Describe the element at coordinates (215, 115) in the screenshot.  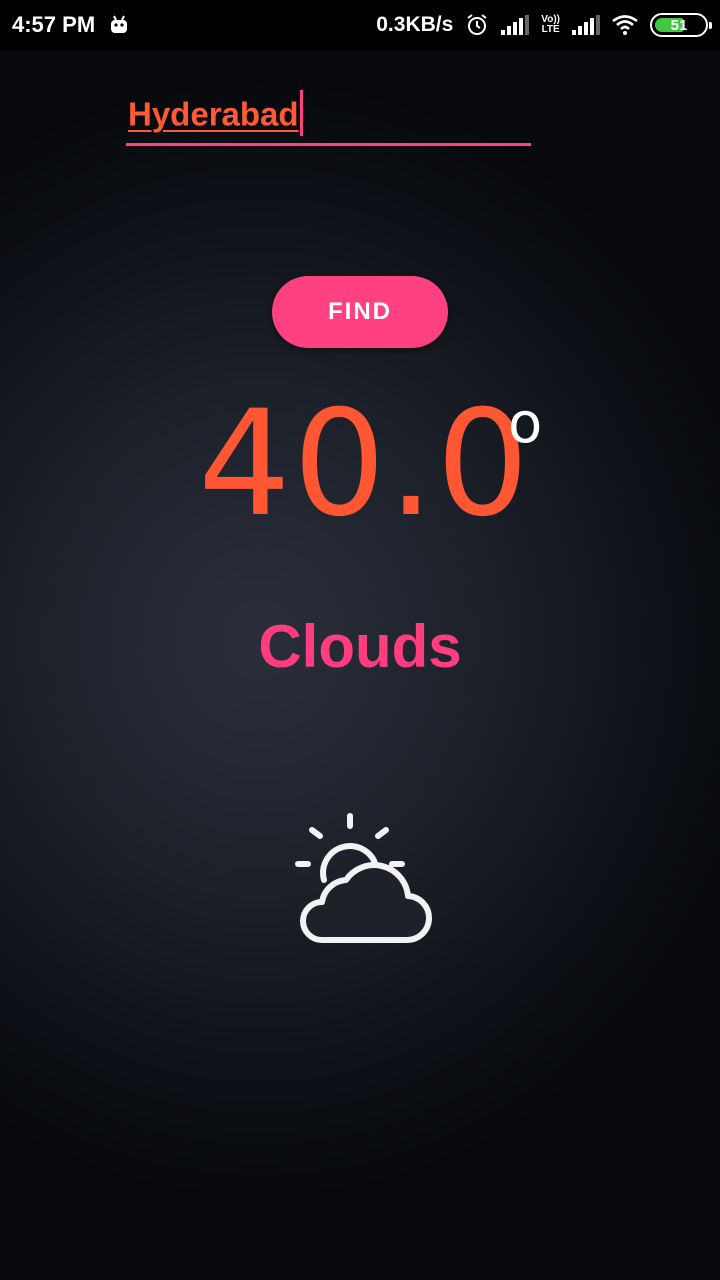
I see `city-input-value: Hyderabad` at that location.